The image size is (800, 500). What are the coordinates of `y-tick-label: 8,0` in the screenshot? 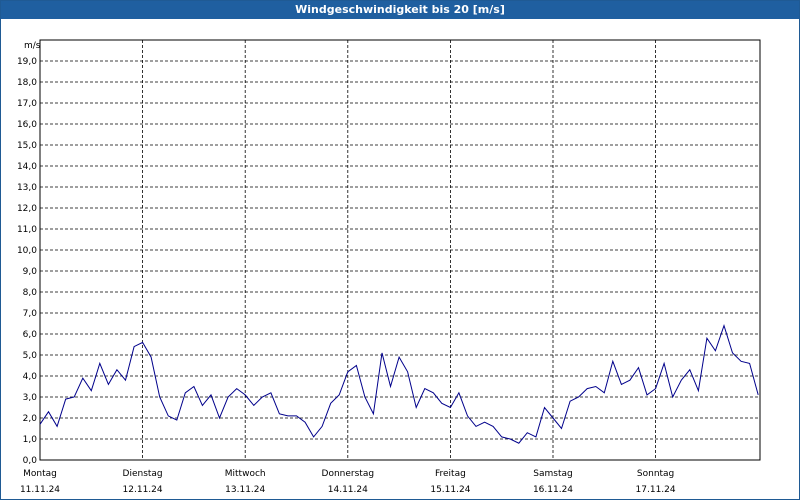 It's located at (30, 293).